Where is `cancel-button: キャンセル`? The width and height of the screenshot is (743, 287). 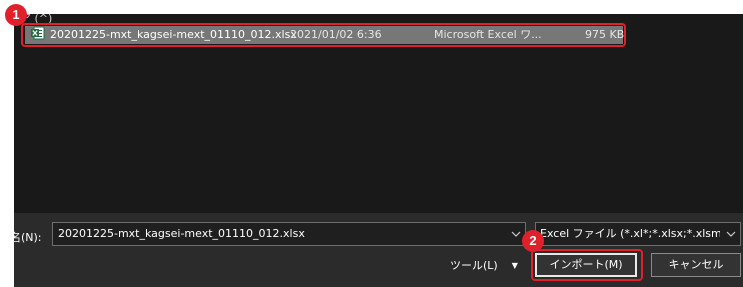 cancel-button: キャンセル is located at coordinates (696, 265).